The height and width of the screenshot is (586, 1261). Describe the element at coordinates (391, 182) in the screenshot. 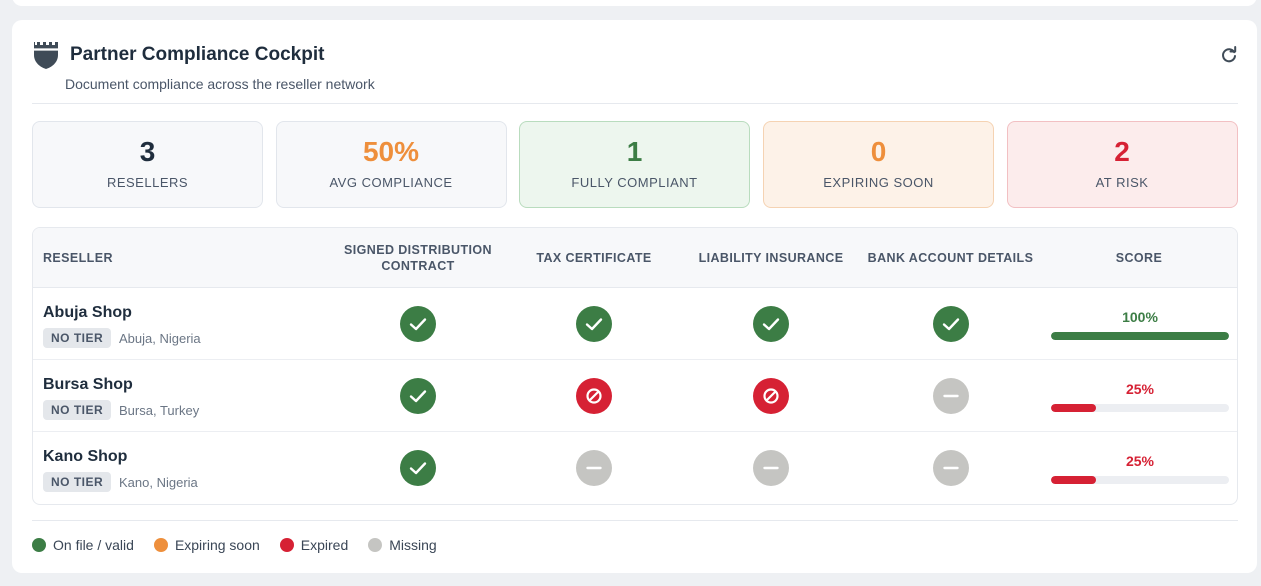

I see `stat-label: AVG COMPLIANCE` at that location.